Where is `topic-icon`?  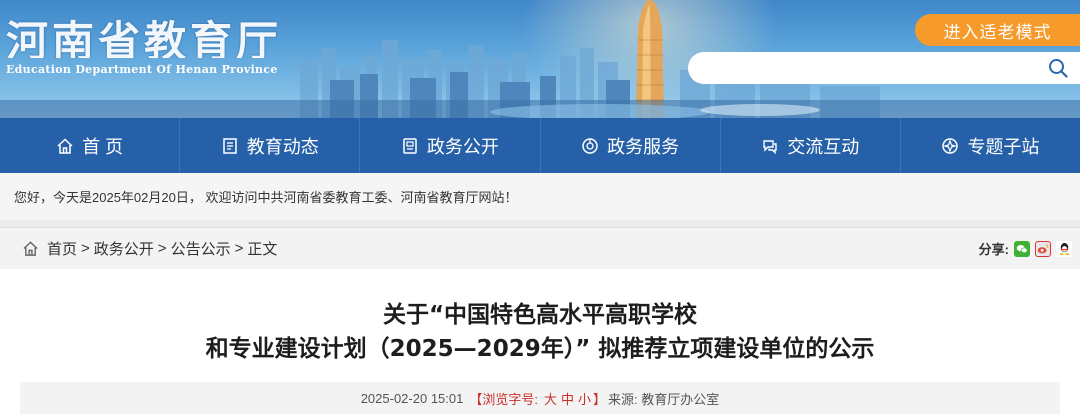
topic-icon is located at coordinates (950, 145).